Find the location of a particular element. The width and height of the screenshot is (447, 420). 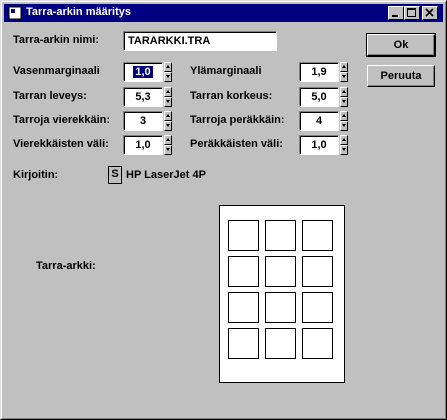

left-margin-input: 1,0 is located at coordinates (143, 72).